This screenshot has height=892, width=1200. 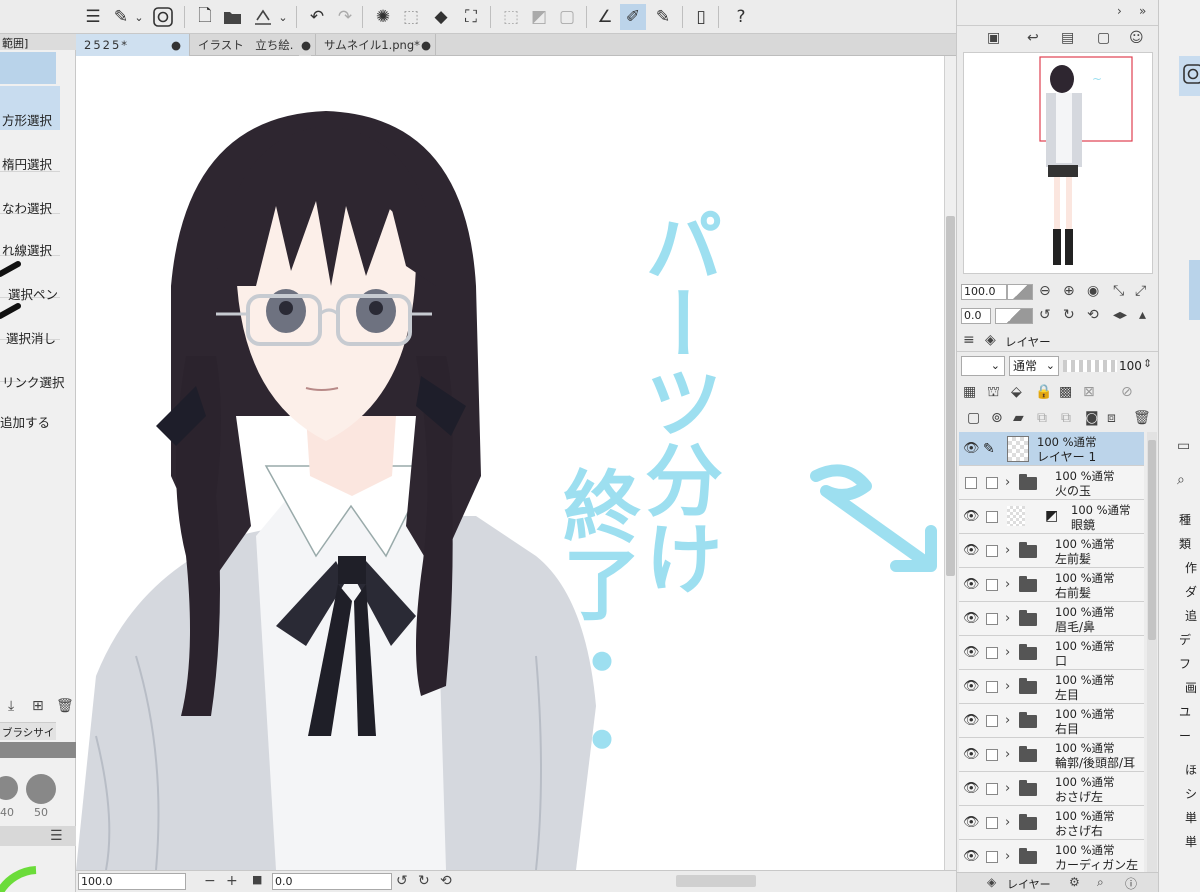 I want to click on tool-lasso-select: なわ選択, so click(x=30, y=194).